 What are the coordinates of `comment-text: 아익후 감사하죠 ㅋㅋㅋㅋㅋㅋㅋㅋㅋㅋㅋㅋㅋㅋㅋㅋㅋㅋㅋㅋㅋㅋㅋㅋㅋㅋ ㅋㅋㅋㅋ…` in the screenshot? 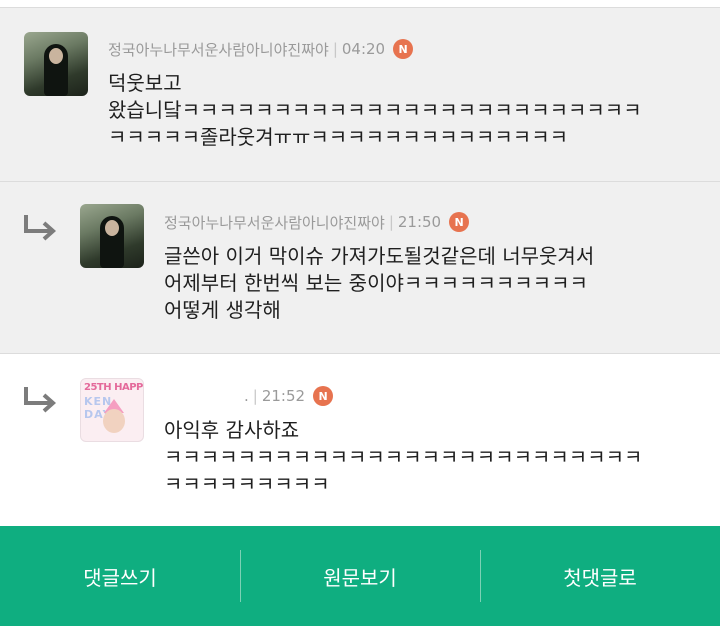 It's located at (403, 457).